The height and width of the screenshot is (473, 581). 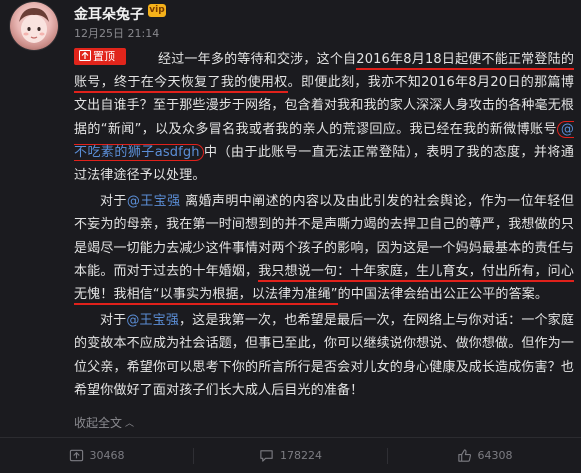 What do you see at coordinates (76, 455) in the screenshot?
I see `repost-icon` at bounding box center [76, 455].